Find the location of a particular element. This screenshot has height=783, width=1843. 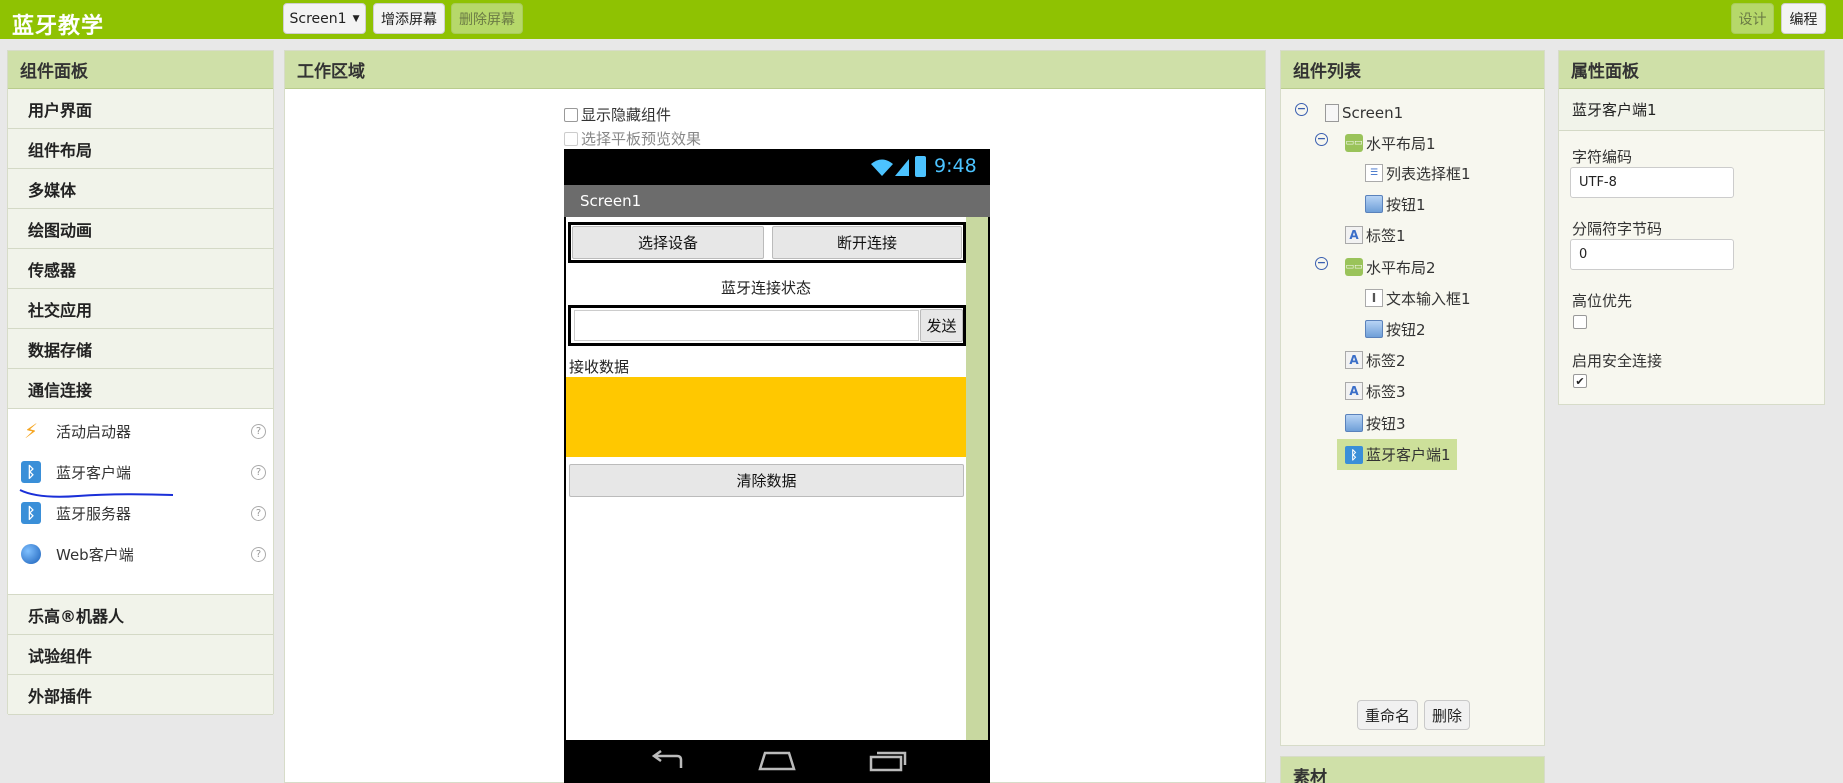

layout-icon: ▭▭ is located at coordinates (1354, 267).